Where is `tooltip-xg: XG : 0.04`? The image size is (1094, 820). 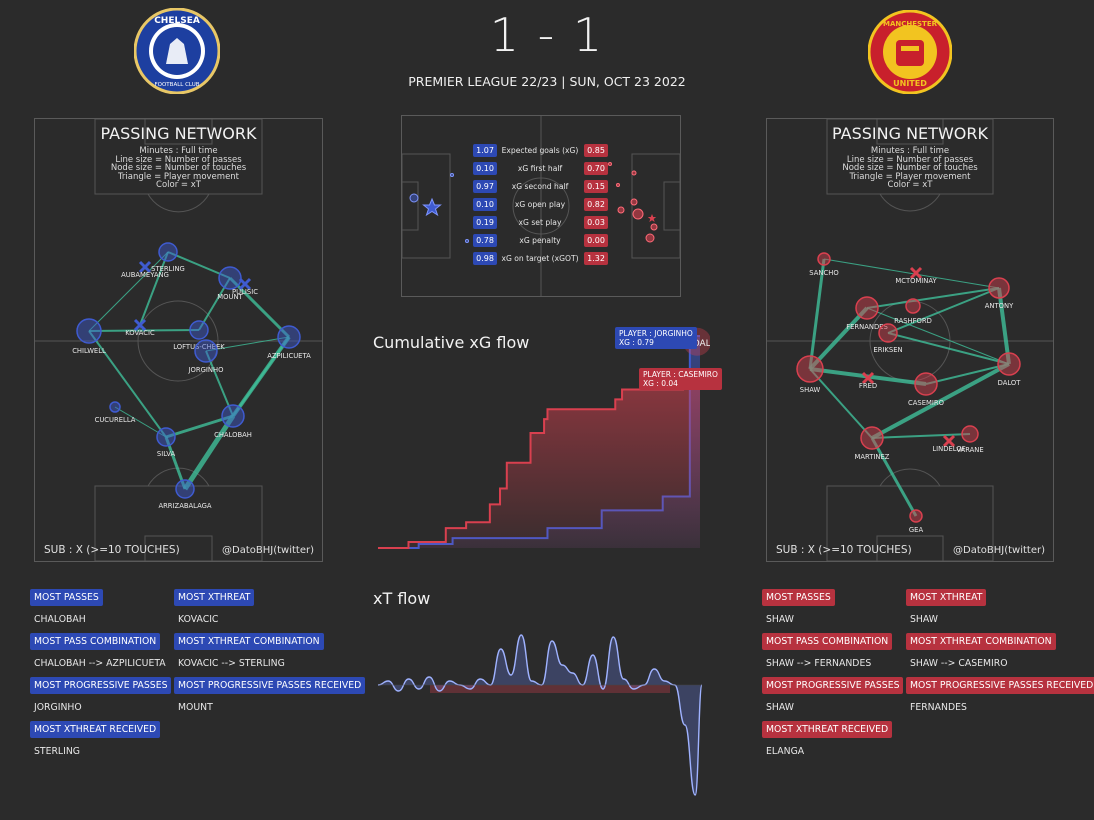 tooltip-xg: XG : 0.04 is located at coordinates (660, 383).